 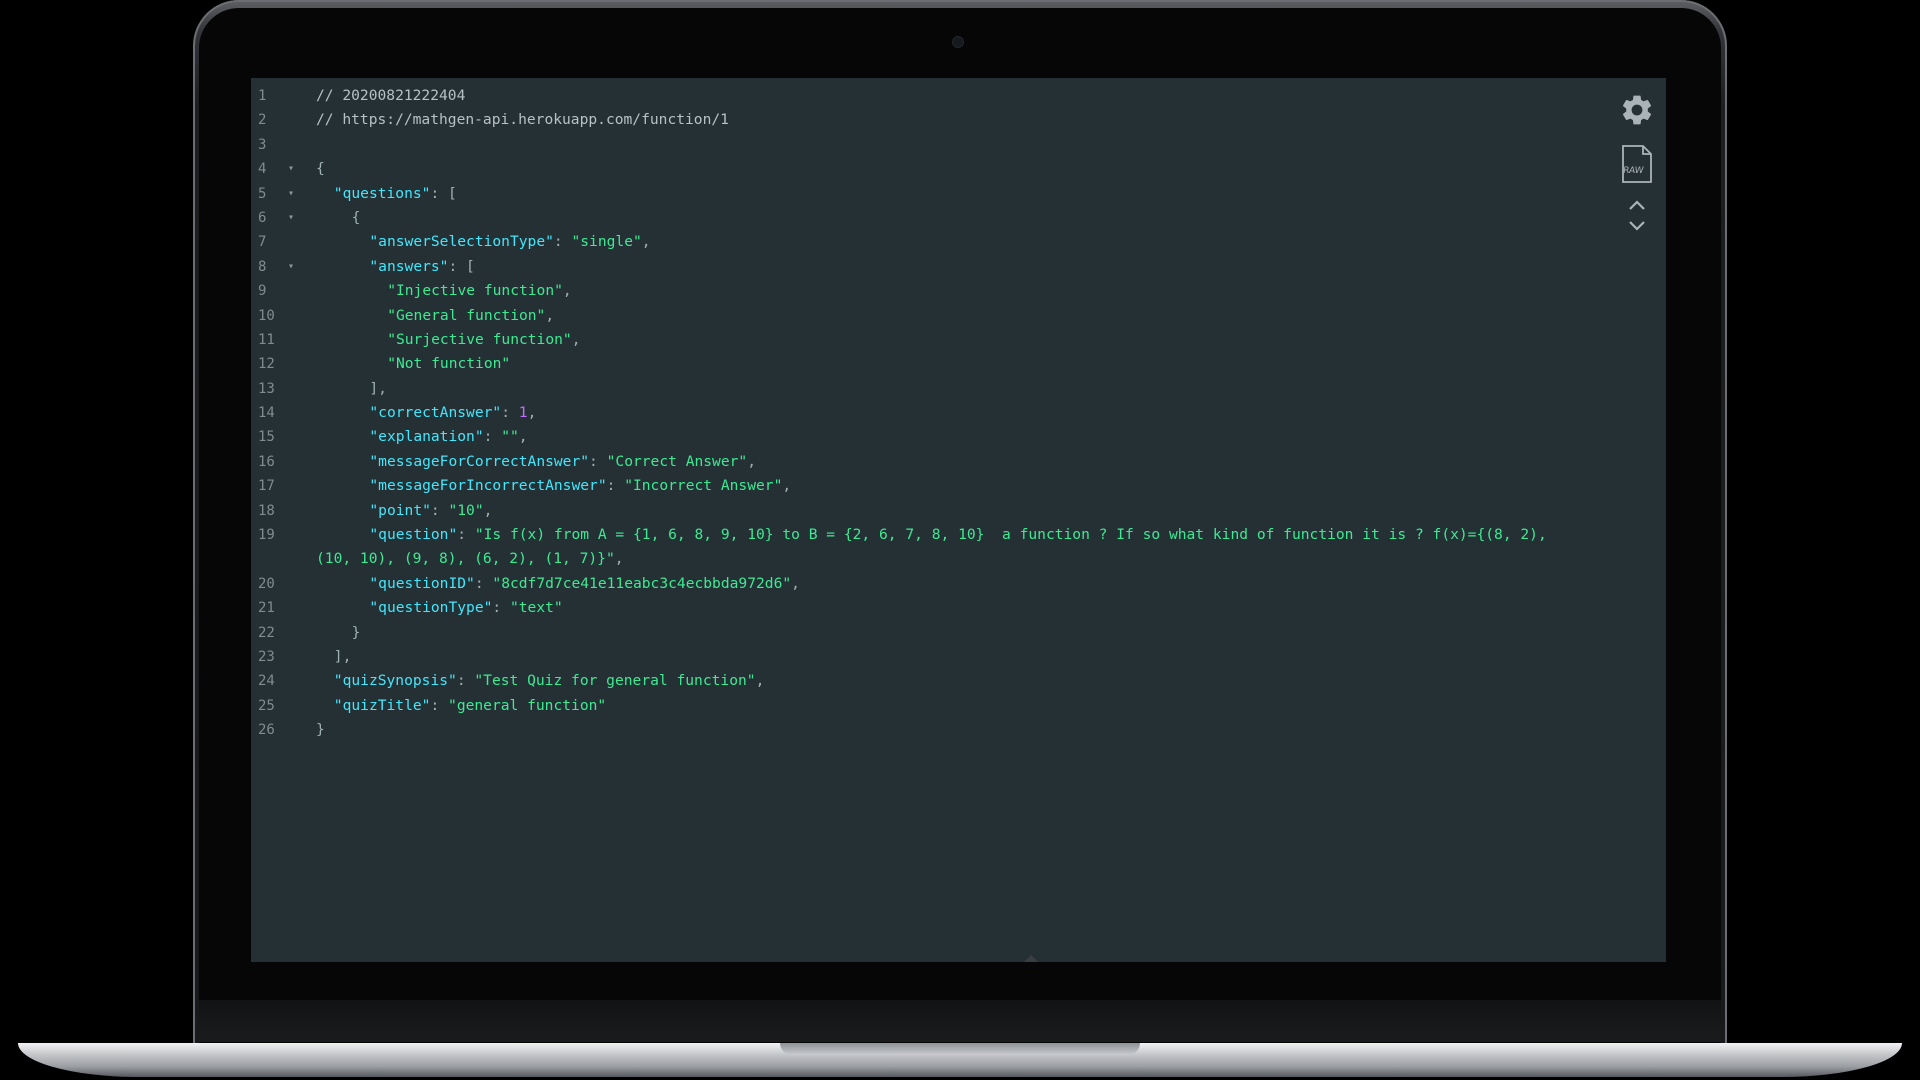 What do you see at coordinates (435, 413) in the screenshot?
I see `code-token: "correctAnswer"` at bounding box center [435, 413].